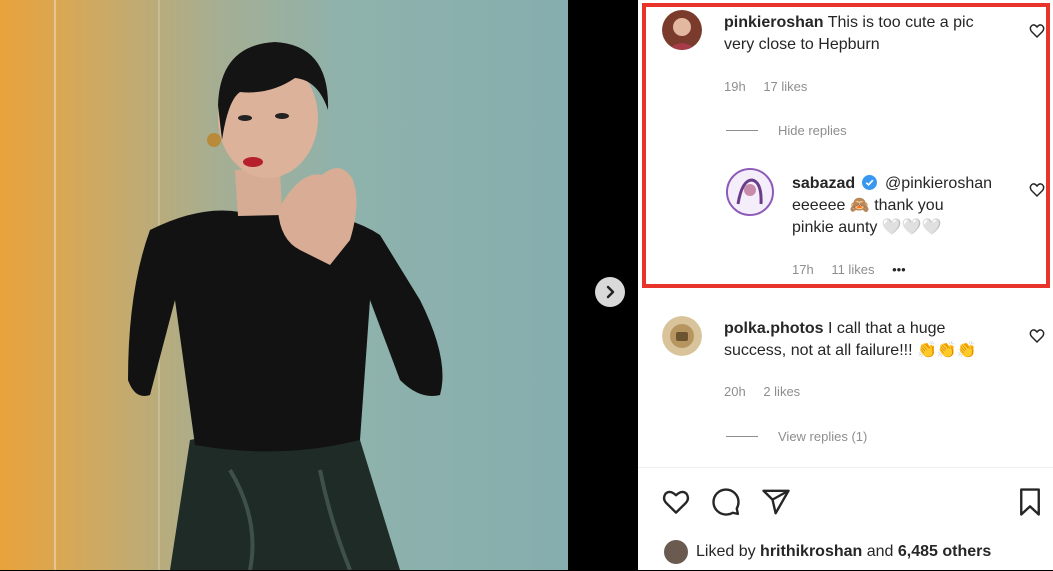  I want to click on bookmark-icon, so click(1030, 502).